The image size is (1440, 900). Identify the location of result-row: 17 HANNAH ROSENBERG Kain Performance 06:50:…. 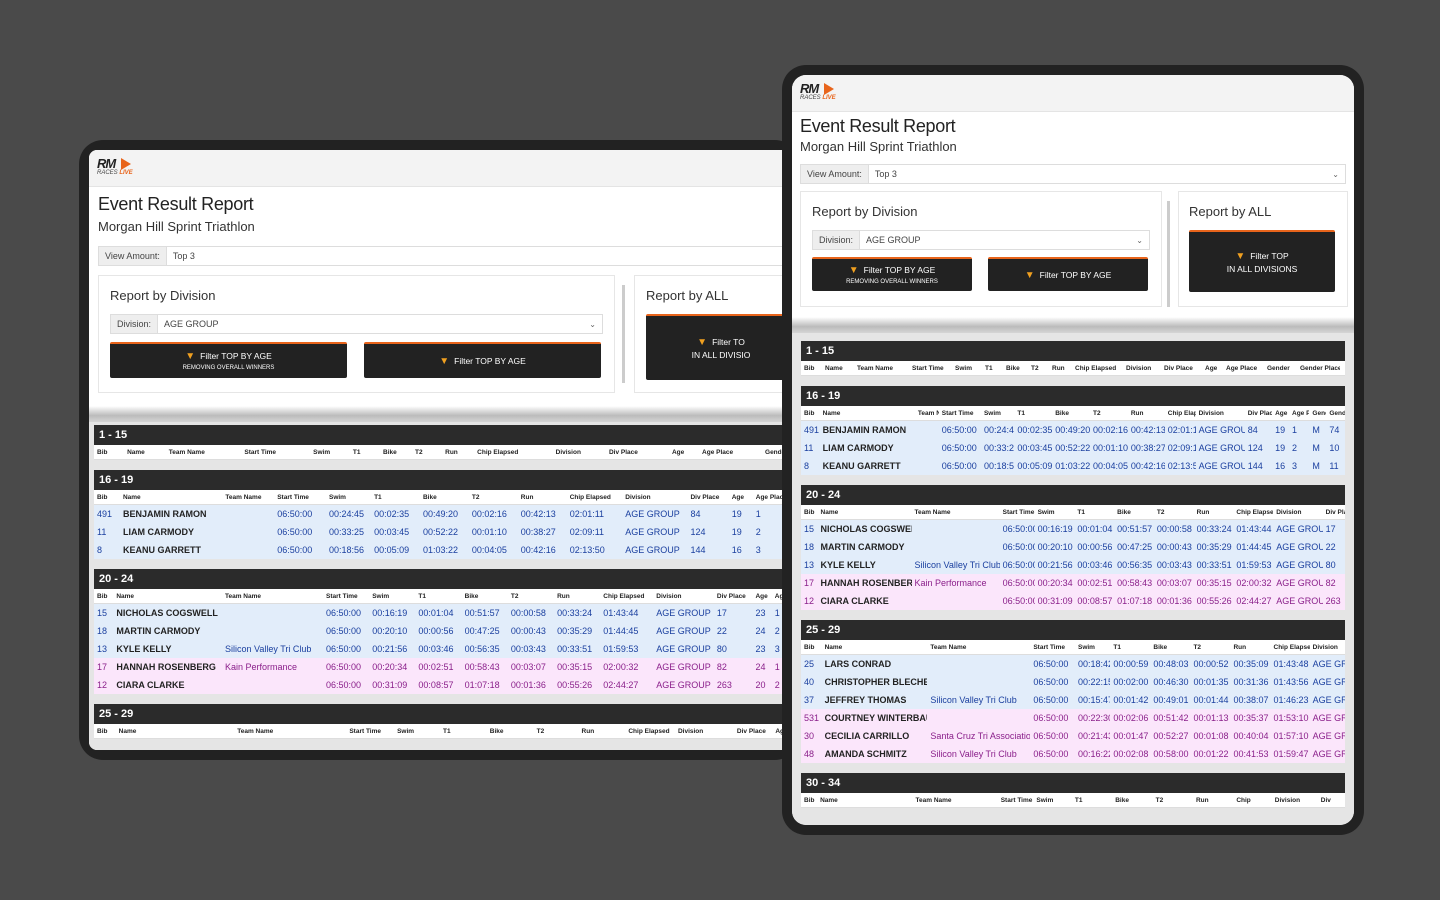
(444, 667).